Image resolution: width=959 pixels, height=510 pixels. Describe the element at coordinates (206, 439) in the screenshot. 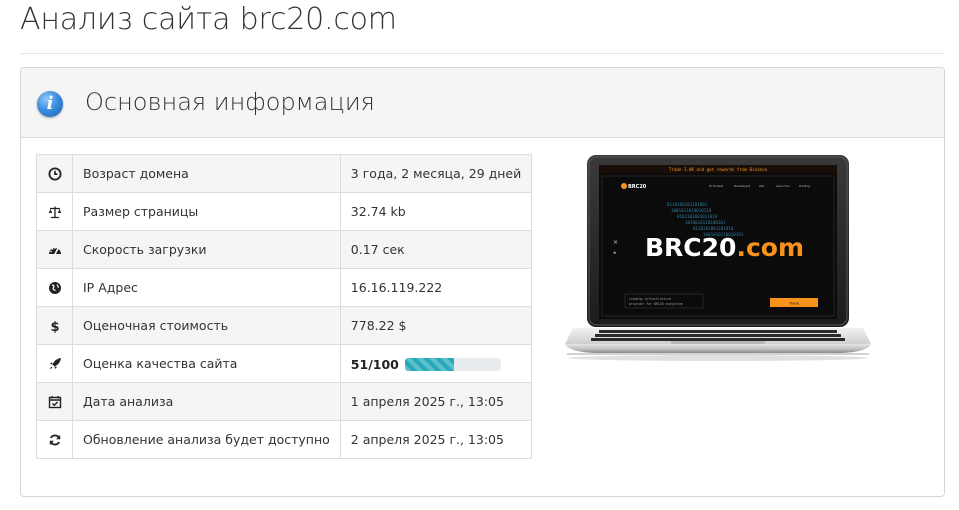

I see `row-label: Обновление анализа будет доступно` at that location.